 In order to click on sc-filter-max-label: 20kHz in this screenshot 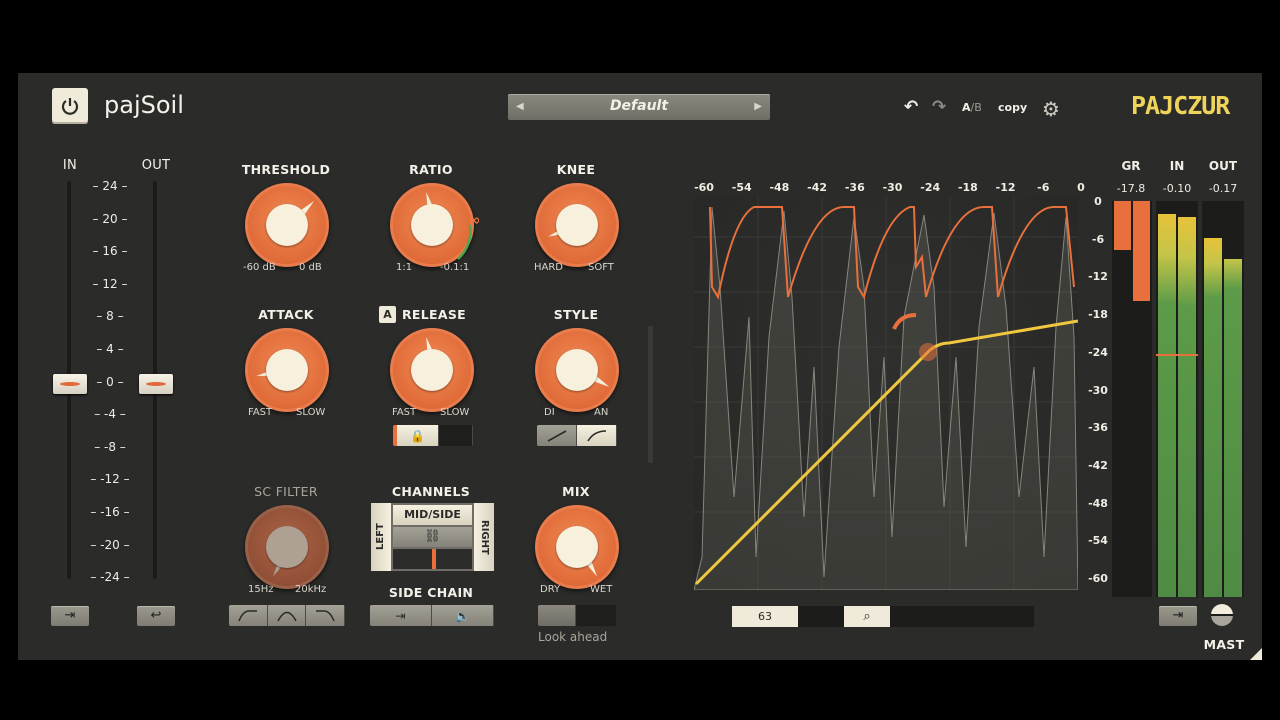, I will do `click(311, 589)`.